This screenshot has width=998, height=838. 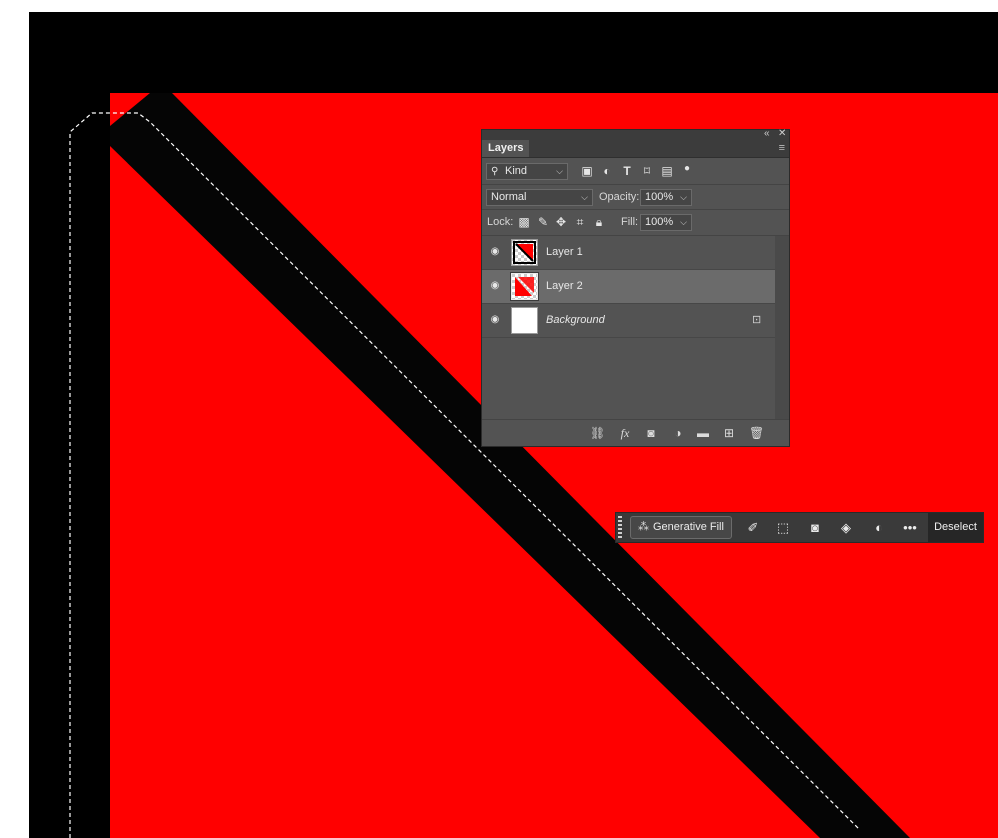 What do you see at coordinates (635, 149) in the screenshot?
I see `panel-tab-bar: Layers ≡` at bounding box center [635, 149].